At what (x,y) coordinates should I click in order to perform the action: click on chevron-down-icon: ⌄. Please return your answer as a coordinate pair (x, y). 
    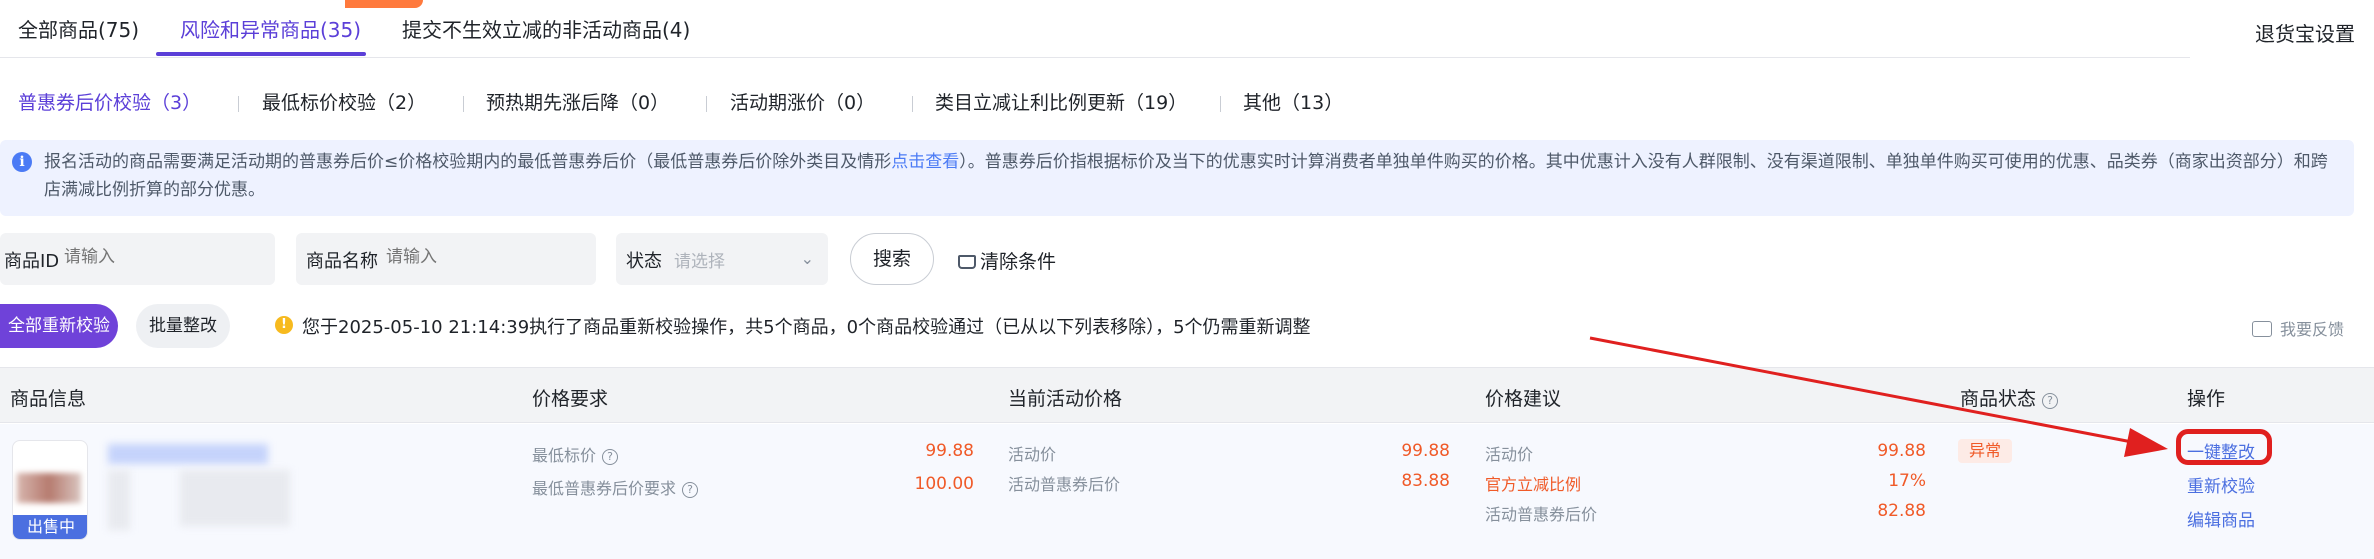
    Looking at the image, I should click on (807, 258).